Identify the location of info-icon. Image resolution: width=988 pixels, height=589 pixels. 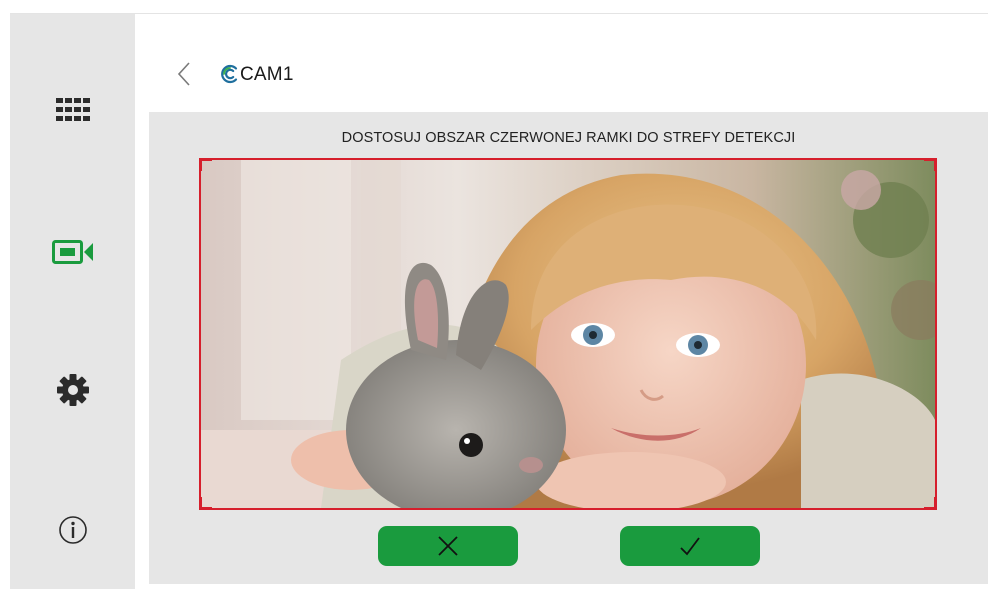
(72, 530).